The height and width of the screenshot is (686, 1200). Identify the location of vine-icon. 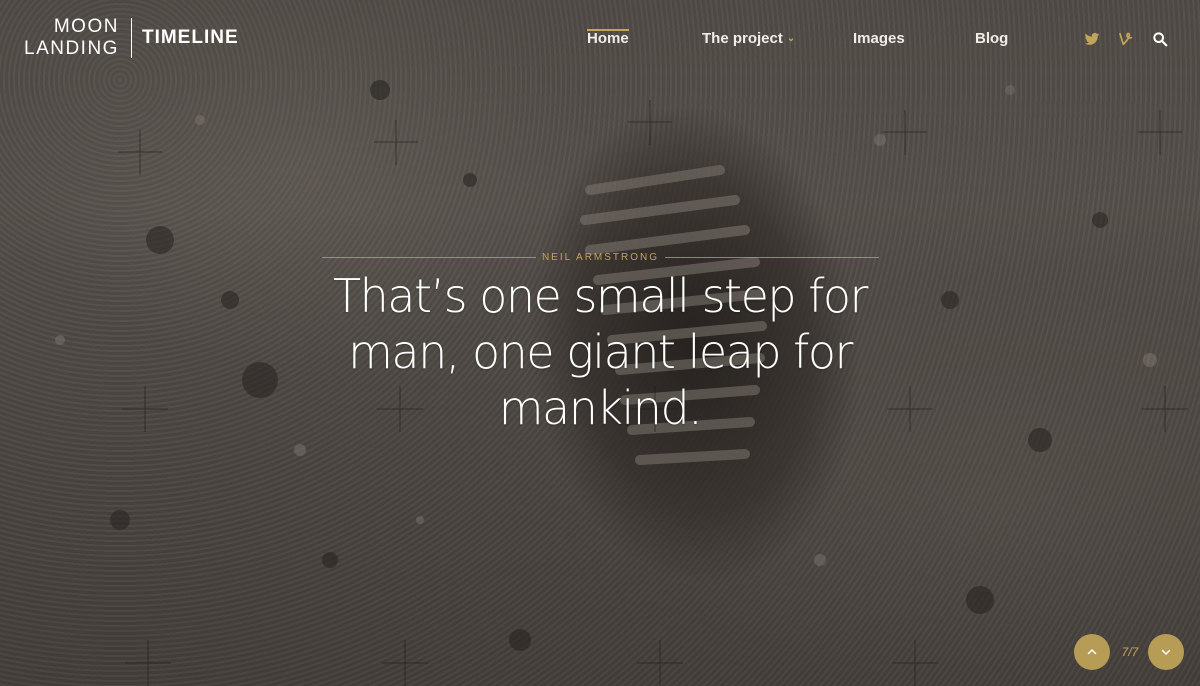
(1126, 39).